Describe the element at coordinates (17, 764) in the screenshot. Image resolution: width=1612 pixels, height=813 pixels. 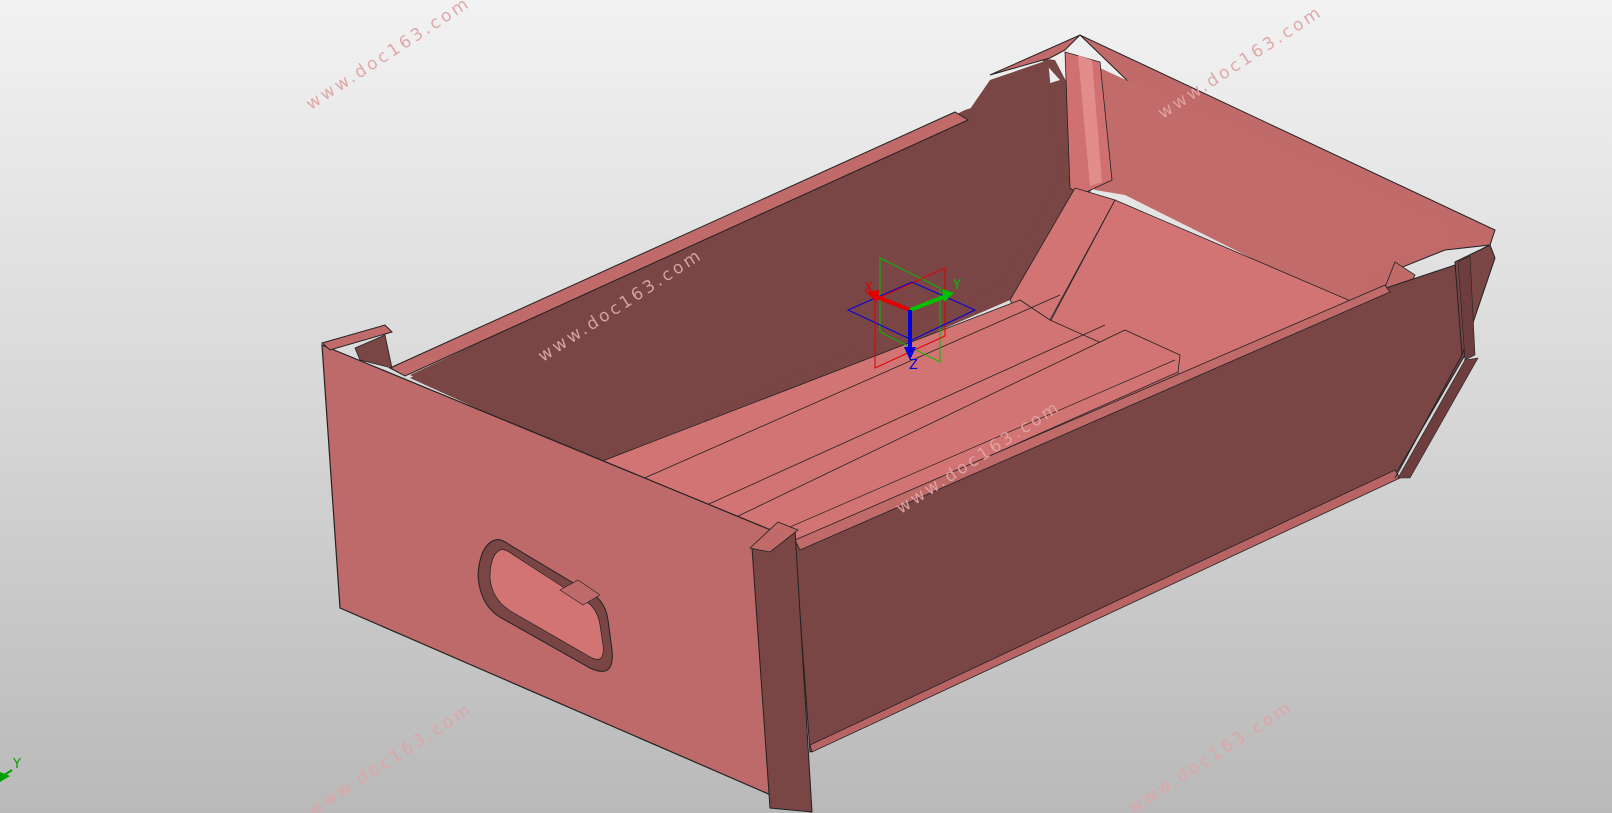
I see `corner-axis-y-label: Y` at that location.